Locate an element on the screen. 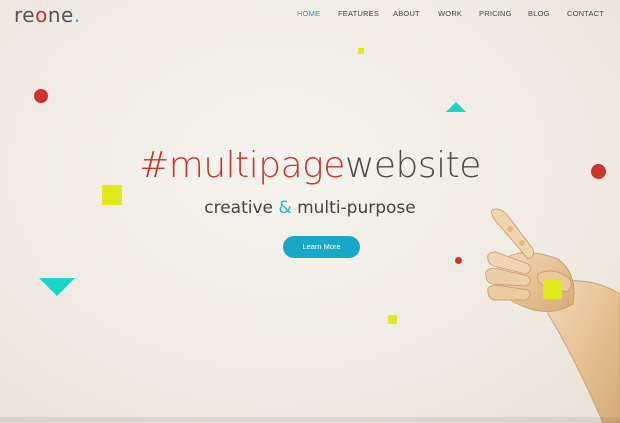 Image resolution: width=620 pixels, height=423 pixels. nav-work: WORK is located at coordinates (450, 13).